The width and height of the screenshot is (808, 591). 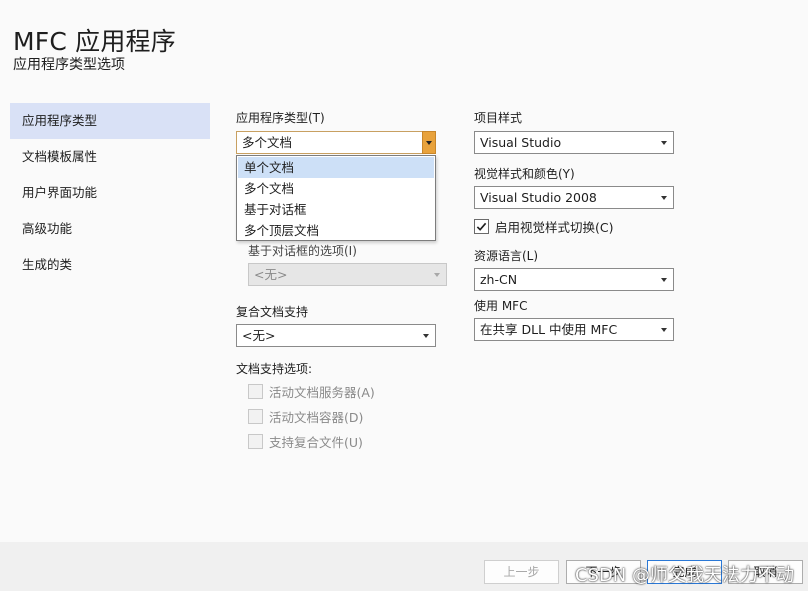 I want to click on active-doc-server-checkbox: 活动文档服务器(A), so click(x=311, y=391).